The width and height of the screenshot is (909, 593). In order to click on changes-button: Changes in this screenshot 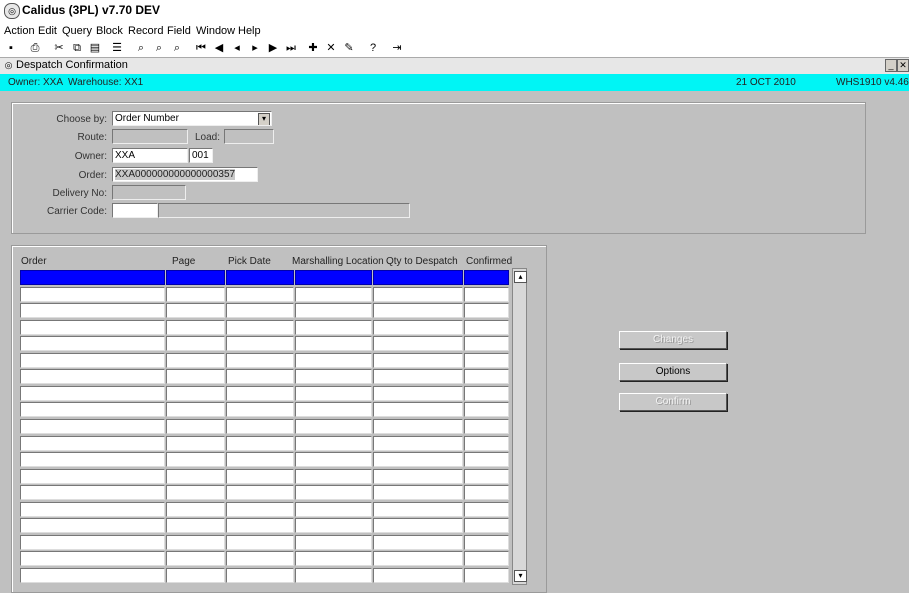, I will do `click(673, 340)`.